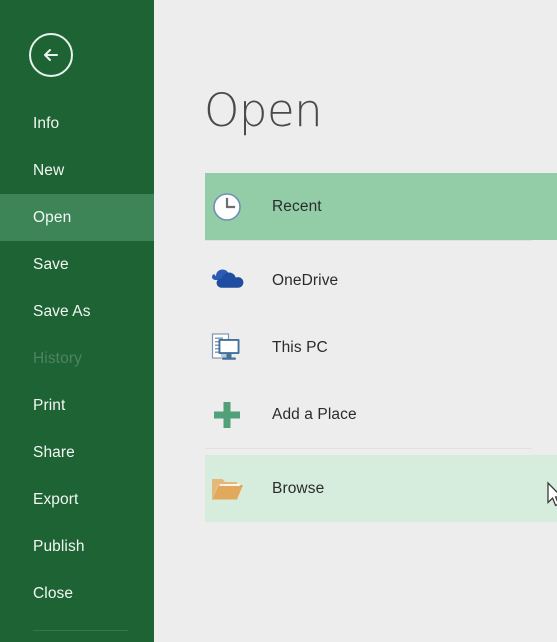  I want to click on place-label: Browse, so click(298, 488).